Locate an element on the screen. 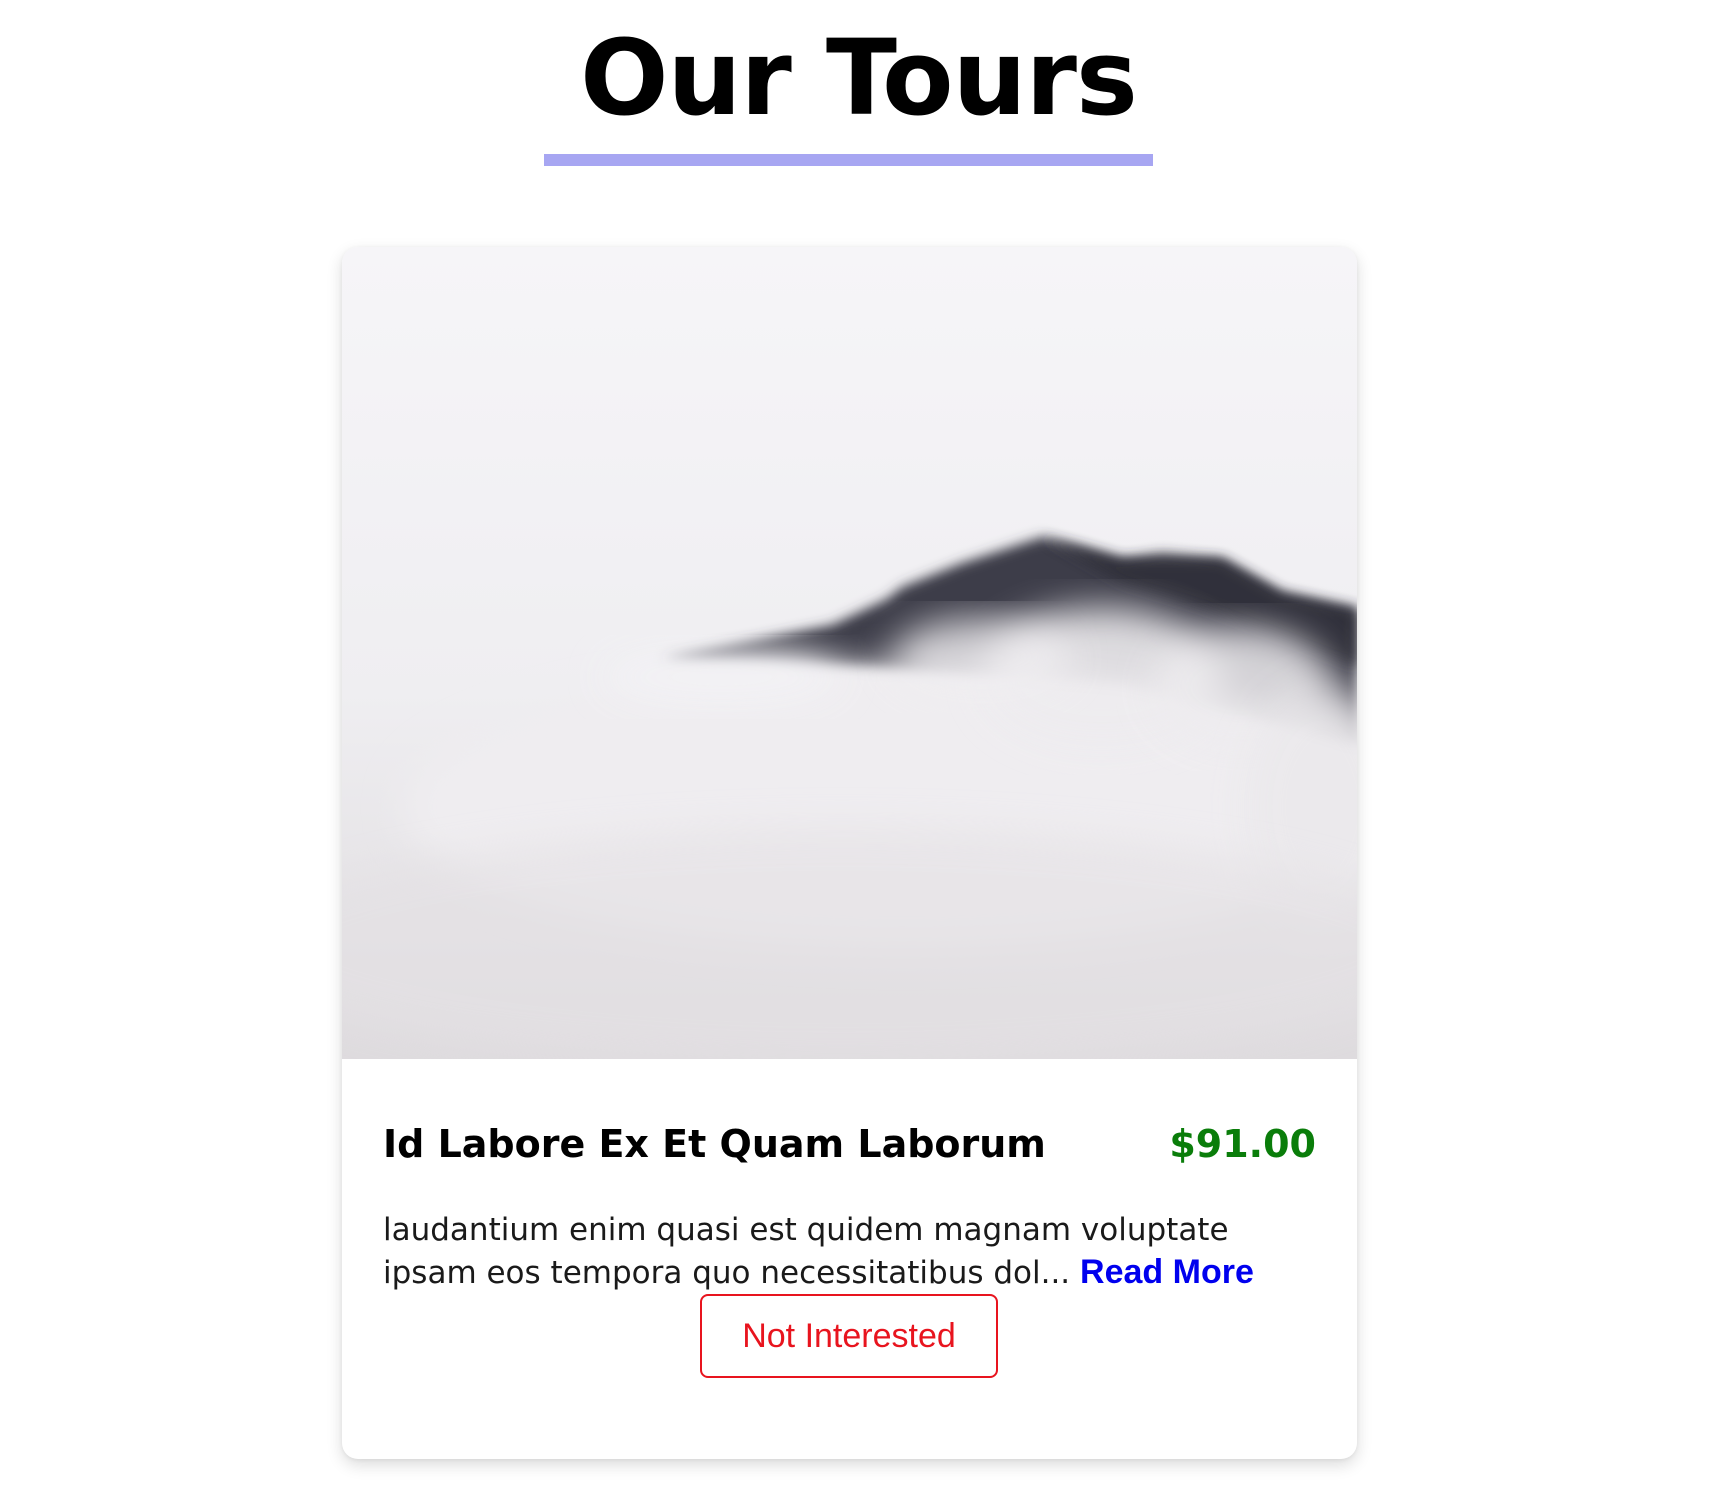 The width and height of the screenshot is (1717, 1497). read-more-button: Read More is located at coordinates (1167, 1272).